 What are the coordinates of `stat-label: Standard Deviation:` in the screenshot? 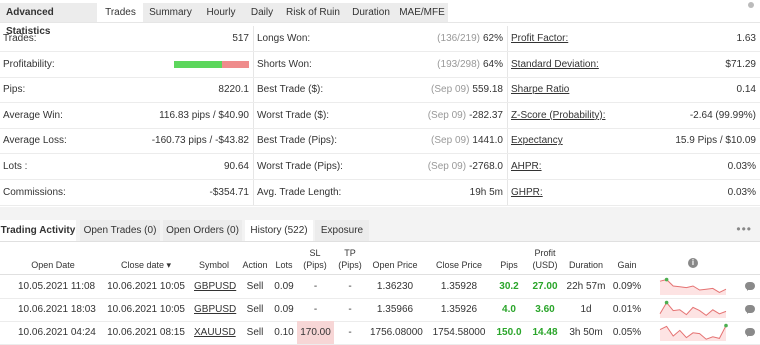 It's located at (555, 64).